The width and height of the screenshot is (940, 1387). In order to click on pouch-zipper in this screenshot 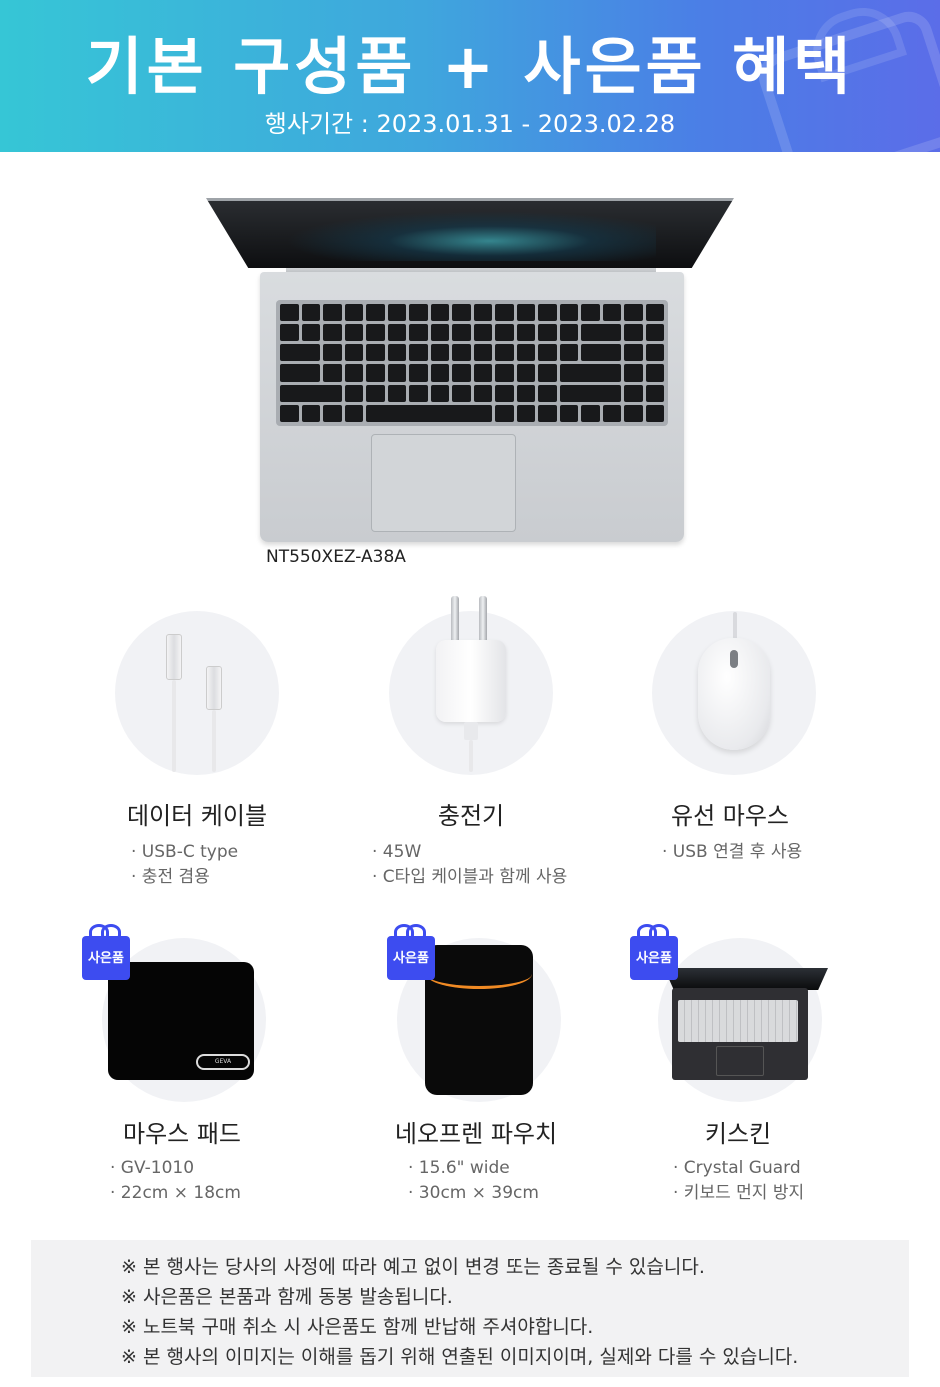, I will do `click(479, 974)`.